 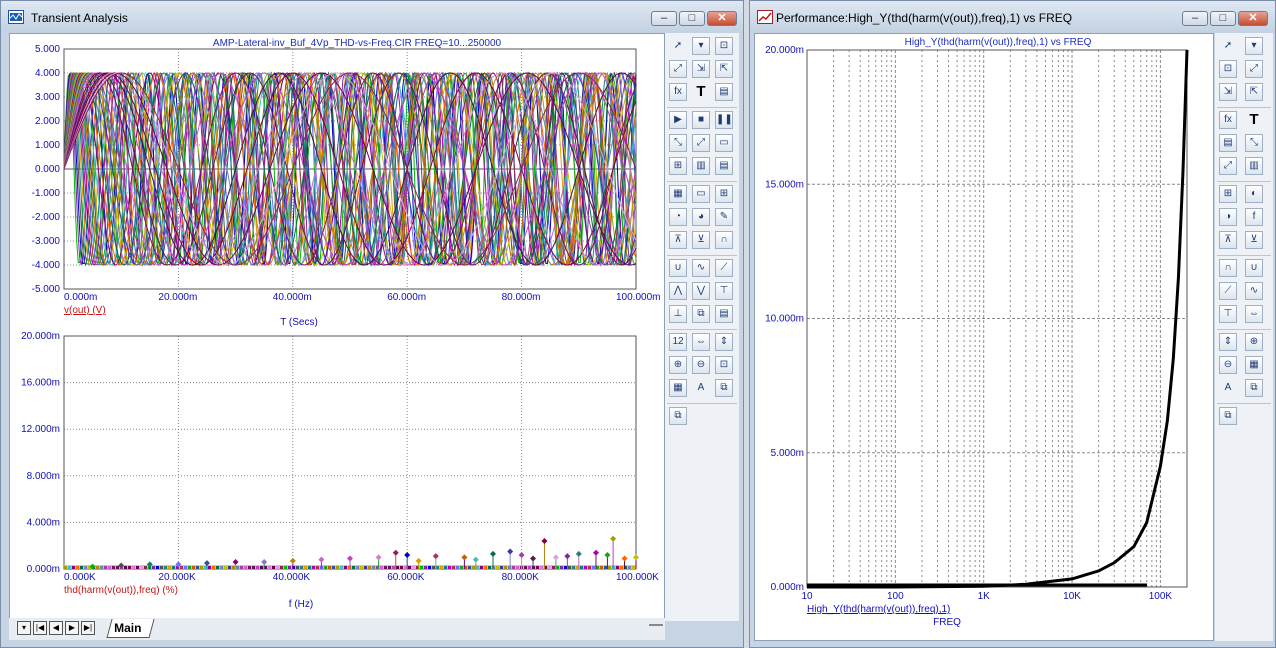 I want to click on tab-main: Main, so click(x=130, y=628).